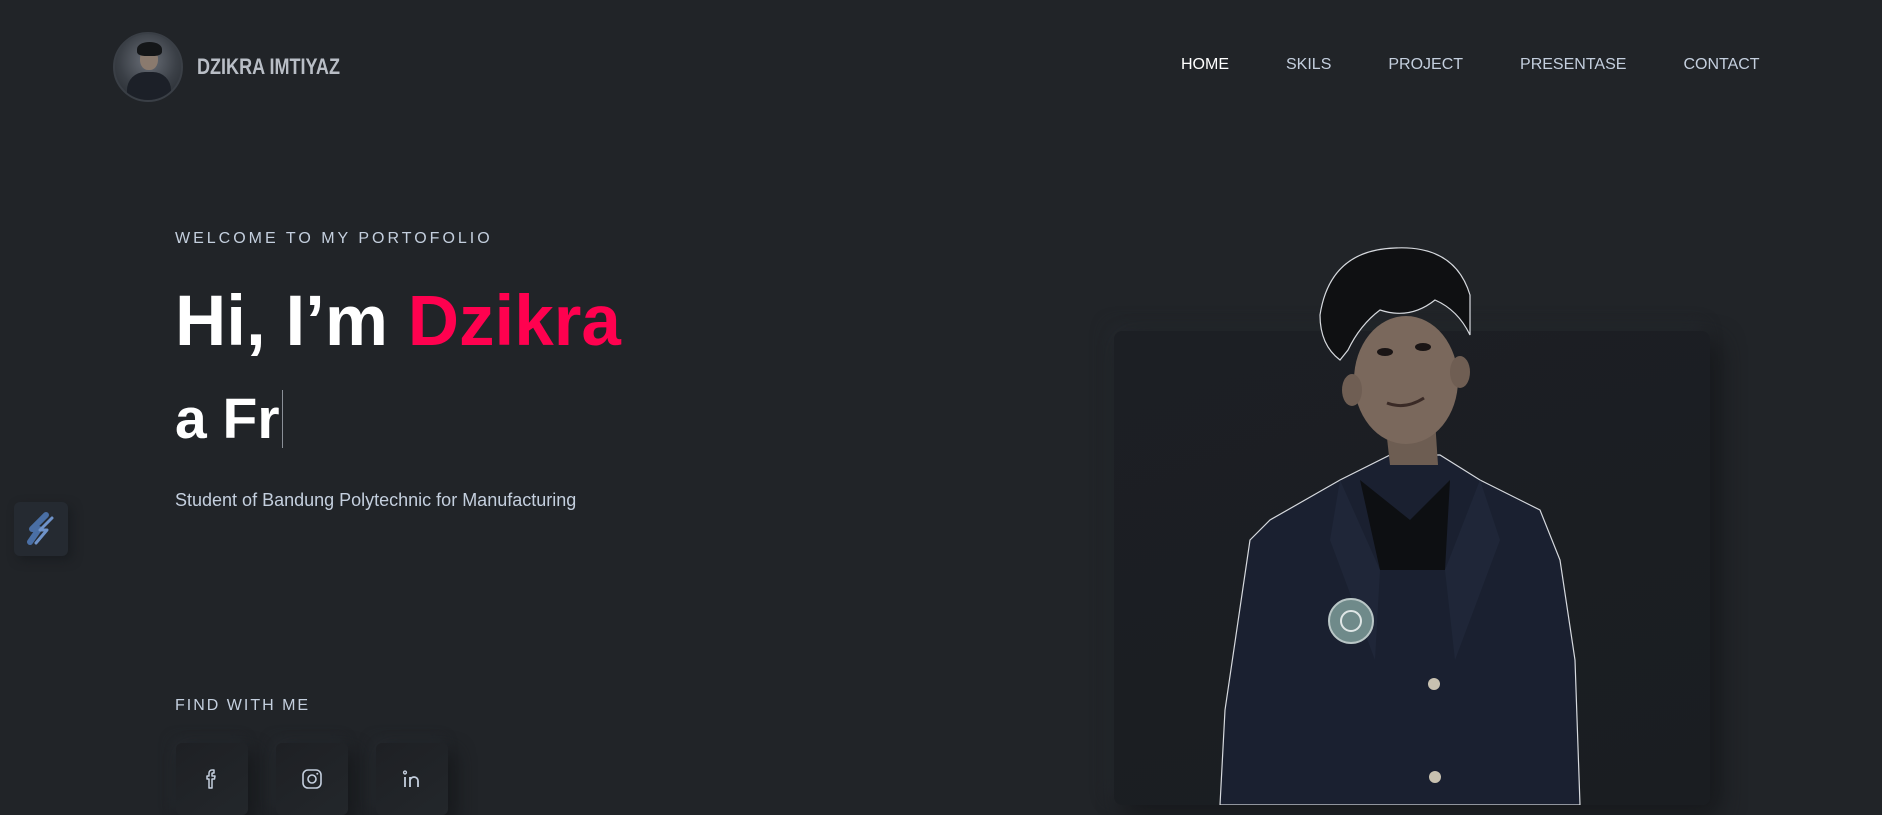 The width and height of the screenshot is (1882, 815). I want to click on social-links, so click(312, 779).